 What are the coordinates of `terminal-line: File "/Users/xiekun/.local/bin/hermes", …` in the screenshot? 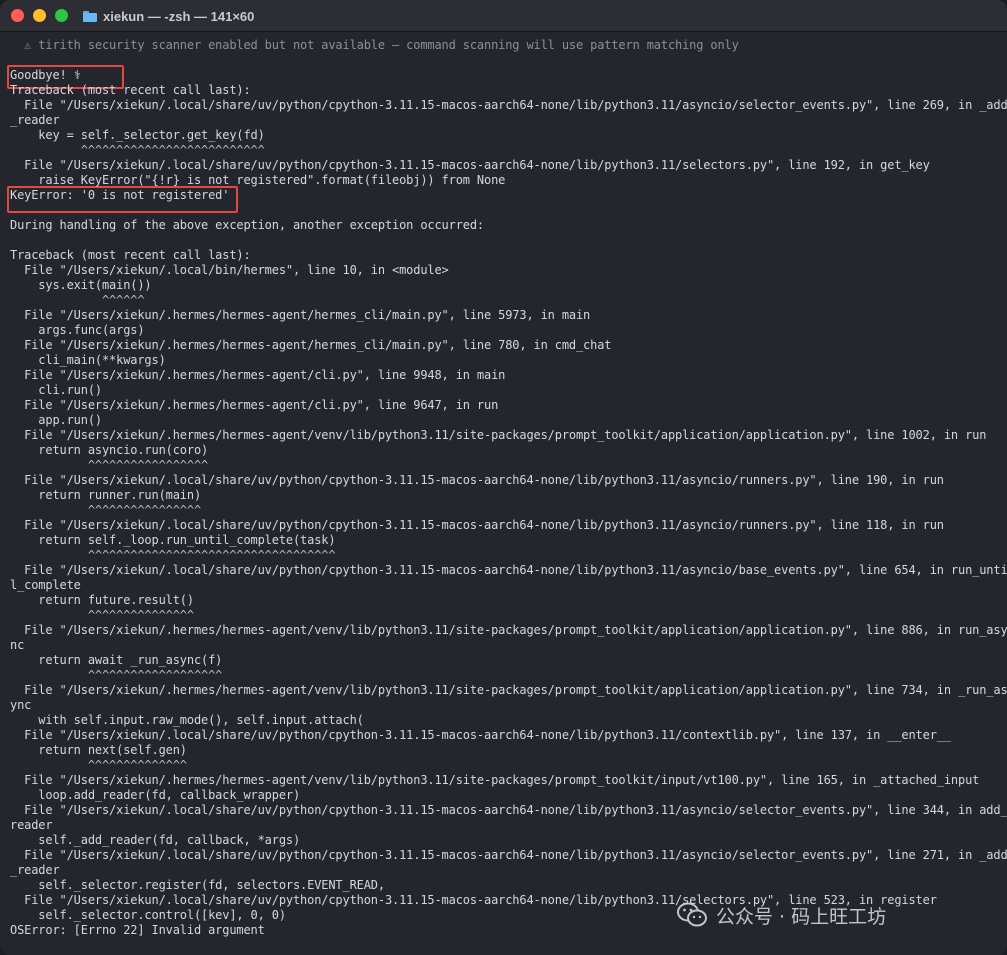 It's located at (229, 270).